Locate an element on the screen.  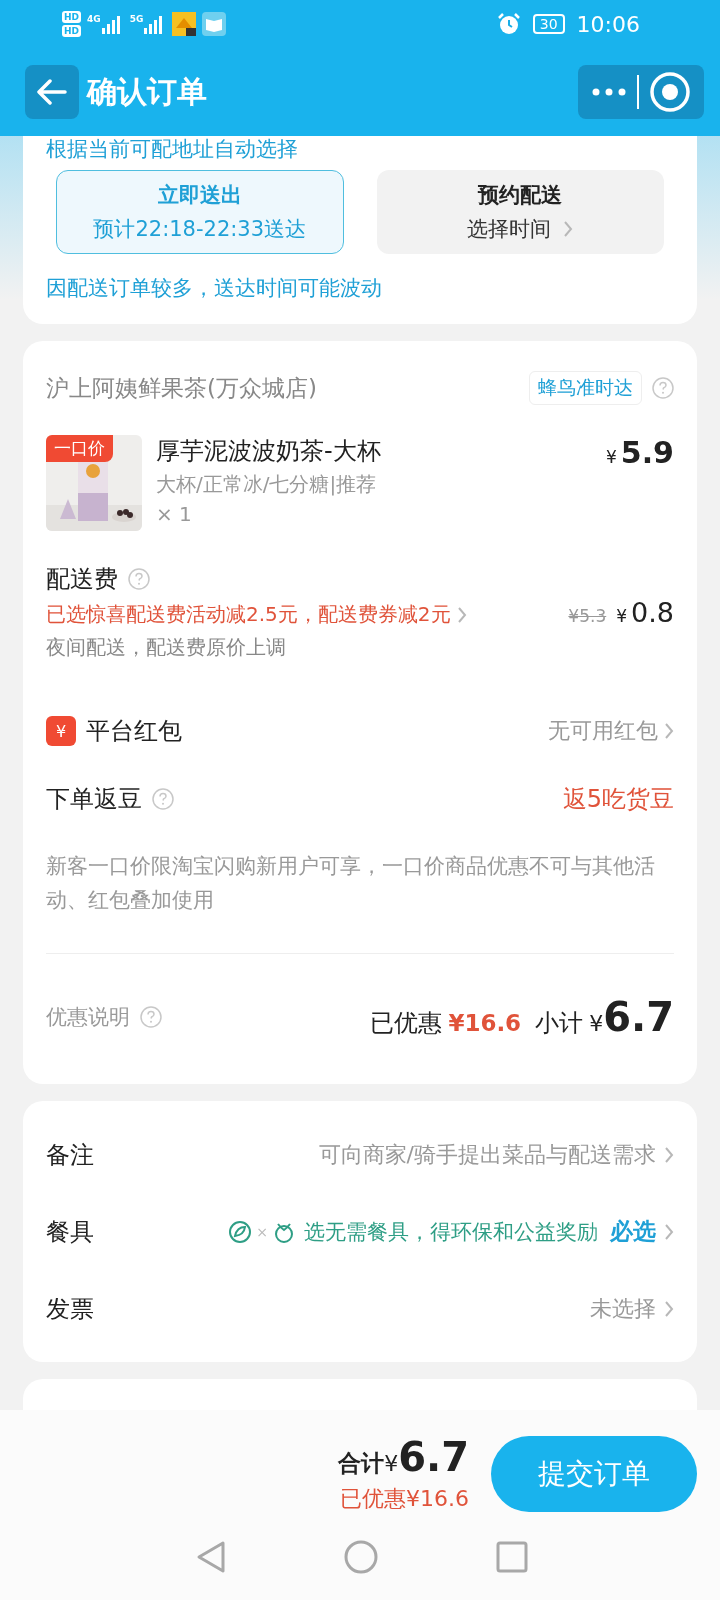
row-label: 备注 is located at coordinates (70, 1155).